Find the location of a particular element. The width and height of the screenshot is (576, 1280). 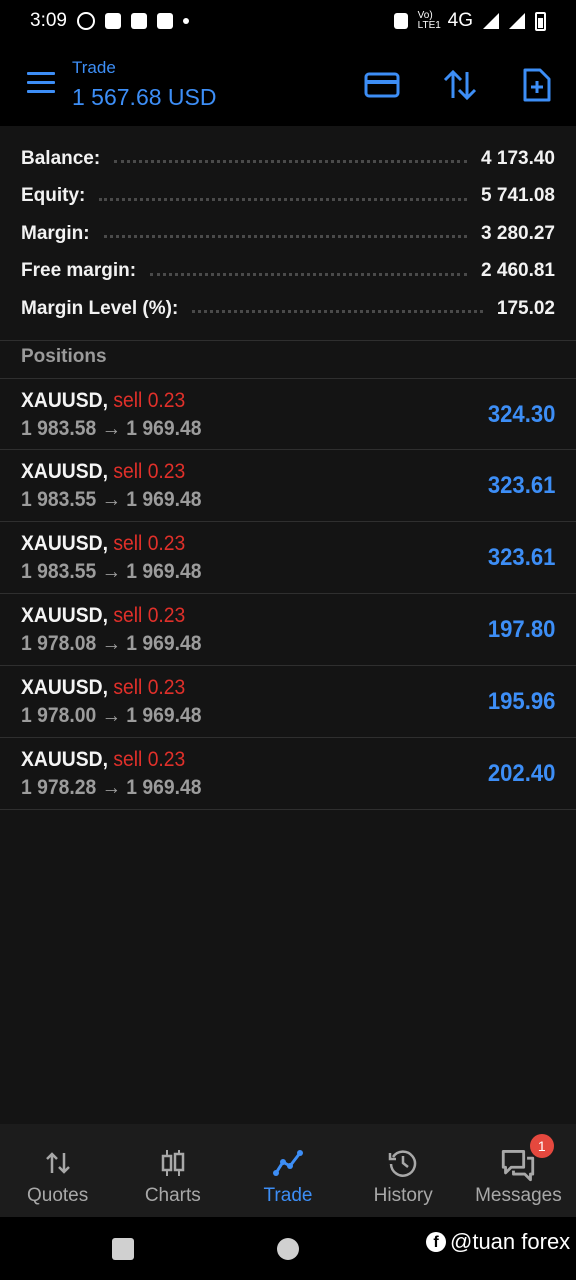

system-nav-bar: f @tuan forex is located at coordinates (288, 1248).